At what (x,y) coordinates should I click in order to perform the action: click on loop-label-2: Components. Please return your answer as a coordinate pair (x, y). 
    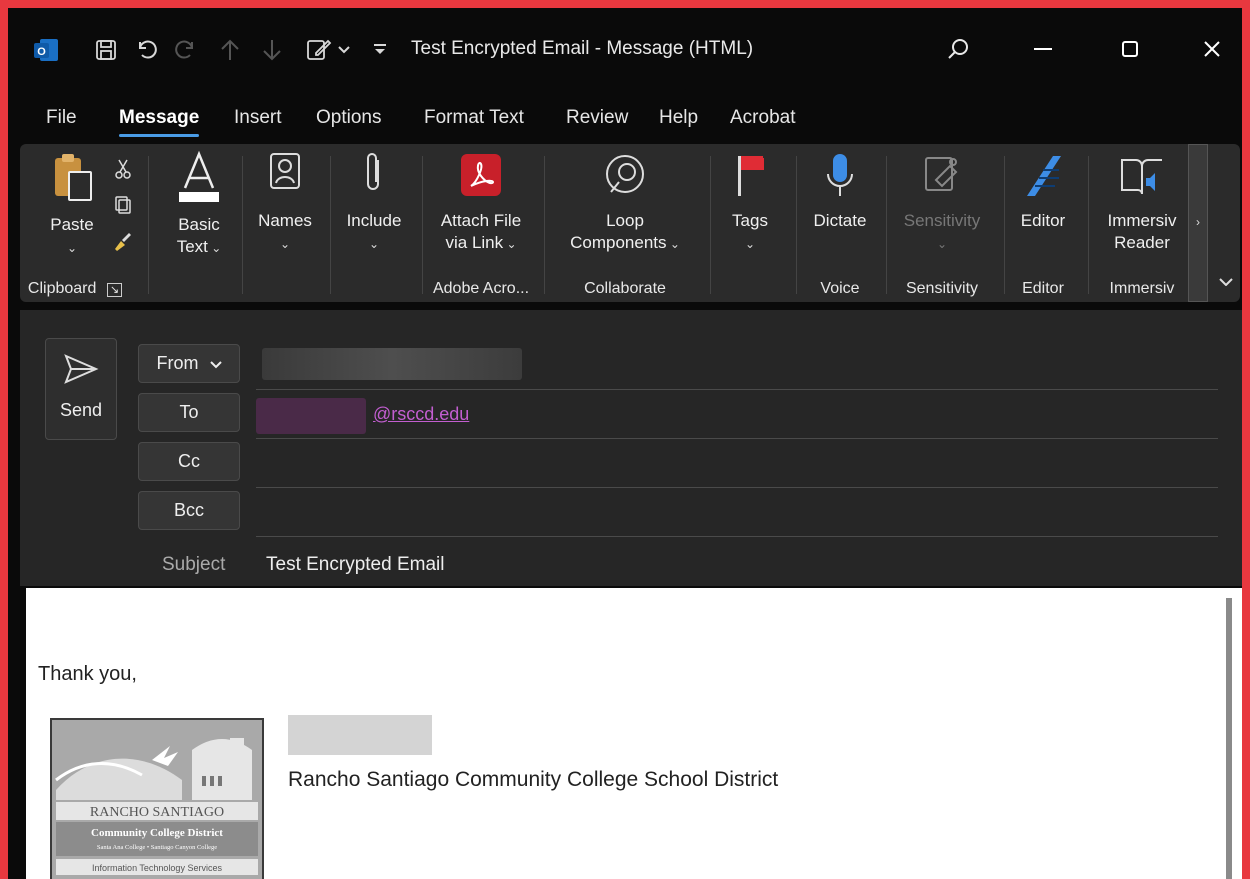
    Looking at the image, I should click on (618, 242).